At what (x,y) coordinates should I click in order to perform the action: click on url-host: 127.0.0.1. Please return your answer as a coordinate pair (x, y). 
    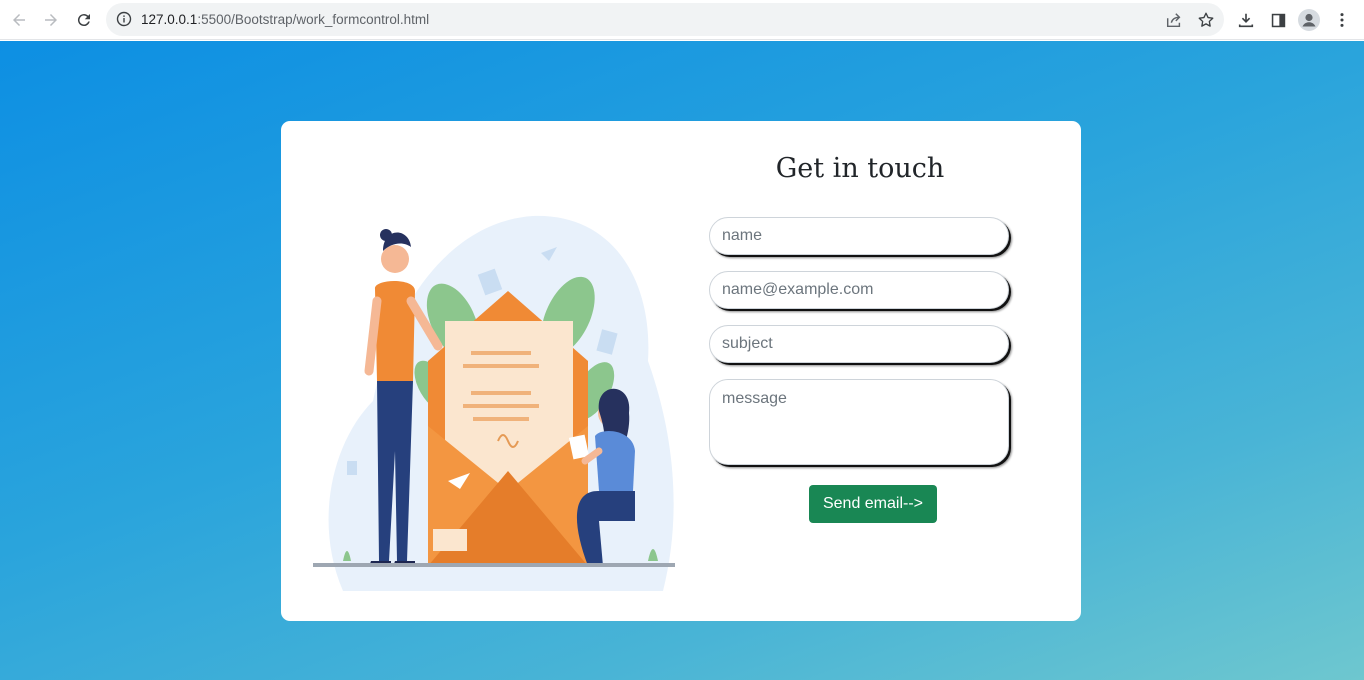
    Looking at the image, I should click on (169, 19).